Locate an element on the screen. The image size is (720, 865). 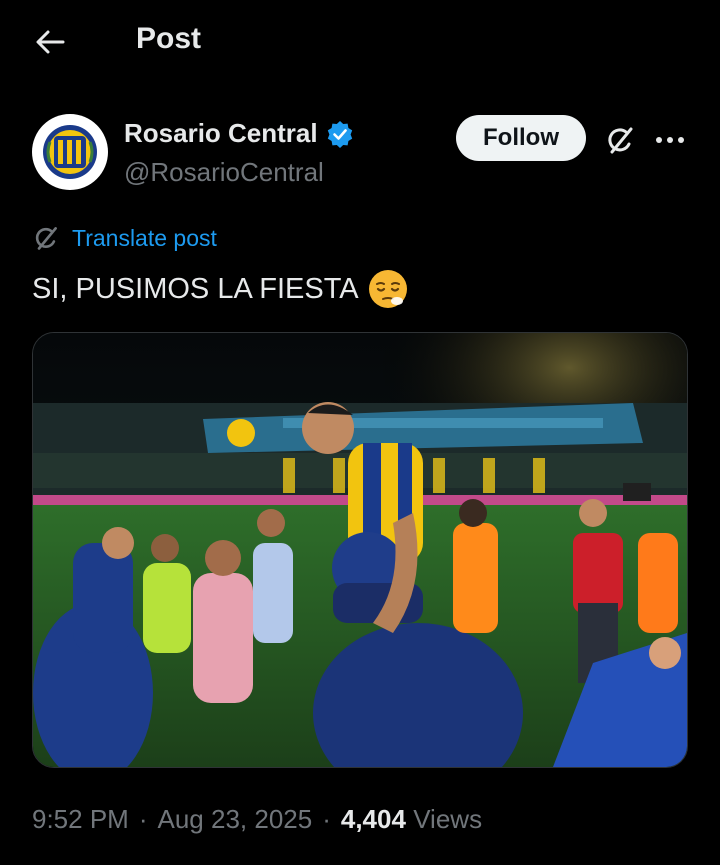
top-bar: Post is located at coordinates (360, 42).